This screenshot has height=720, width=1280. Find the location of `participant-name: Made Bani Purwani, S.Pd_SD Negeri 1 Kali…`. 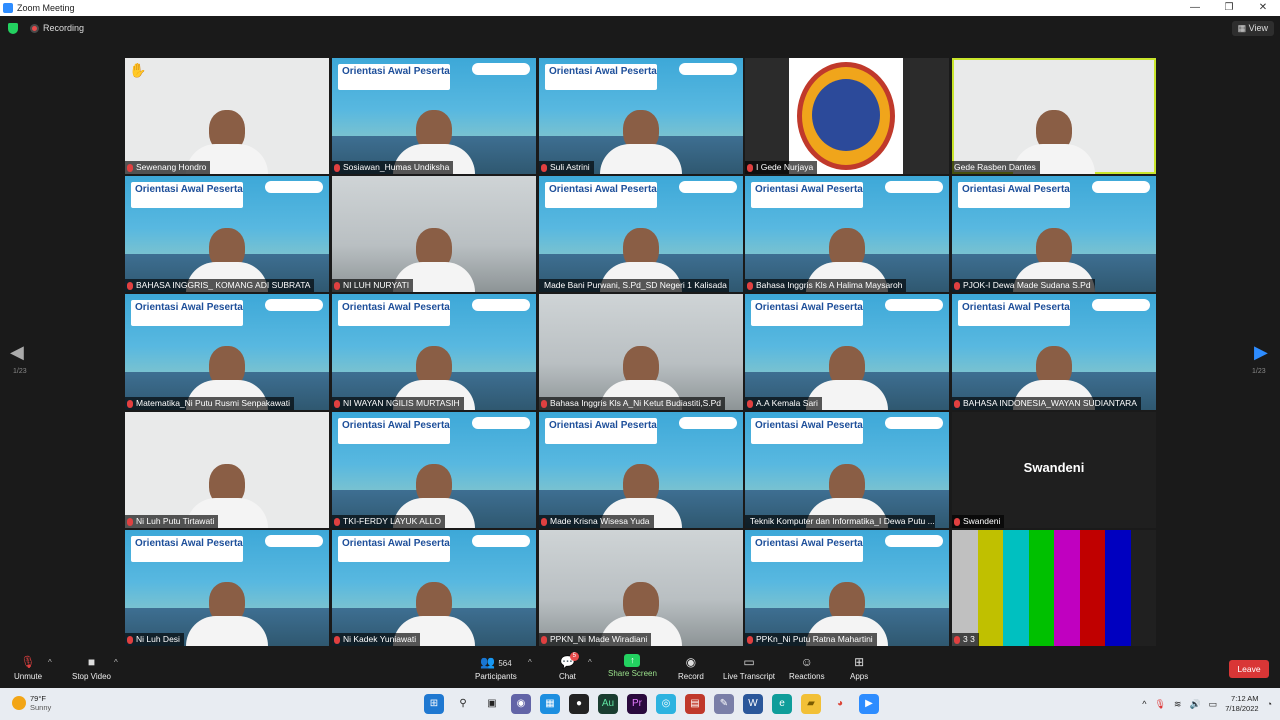

participant-name: Made Bani Purwani, S.Pd_SD Negeri 1 Kali… is located at coordinates (635, 285).